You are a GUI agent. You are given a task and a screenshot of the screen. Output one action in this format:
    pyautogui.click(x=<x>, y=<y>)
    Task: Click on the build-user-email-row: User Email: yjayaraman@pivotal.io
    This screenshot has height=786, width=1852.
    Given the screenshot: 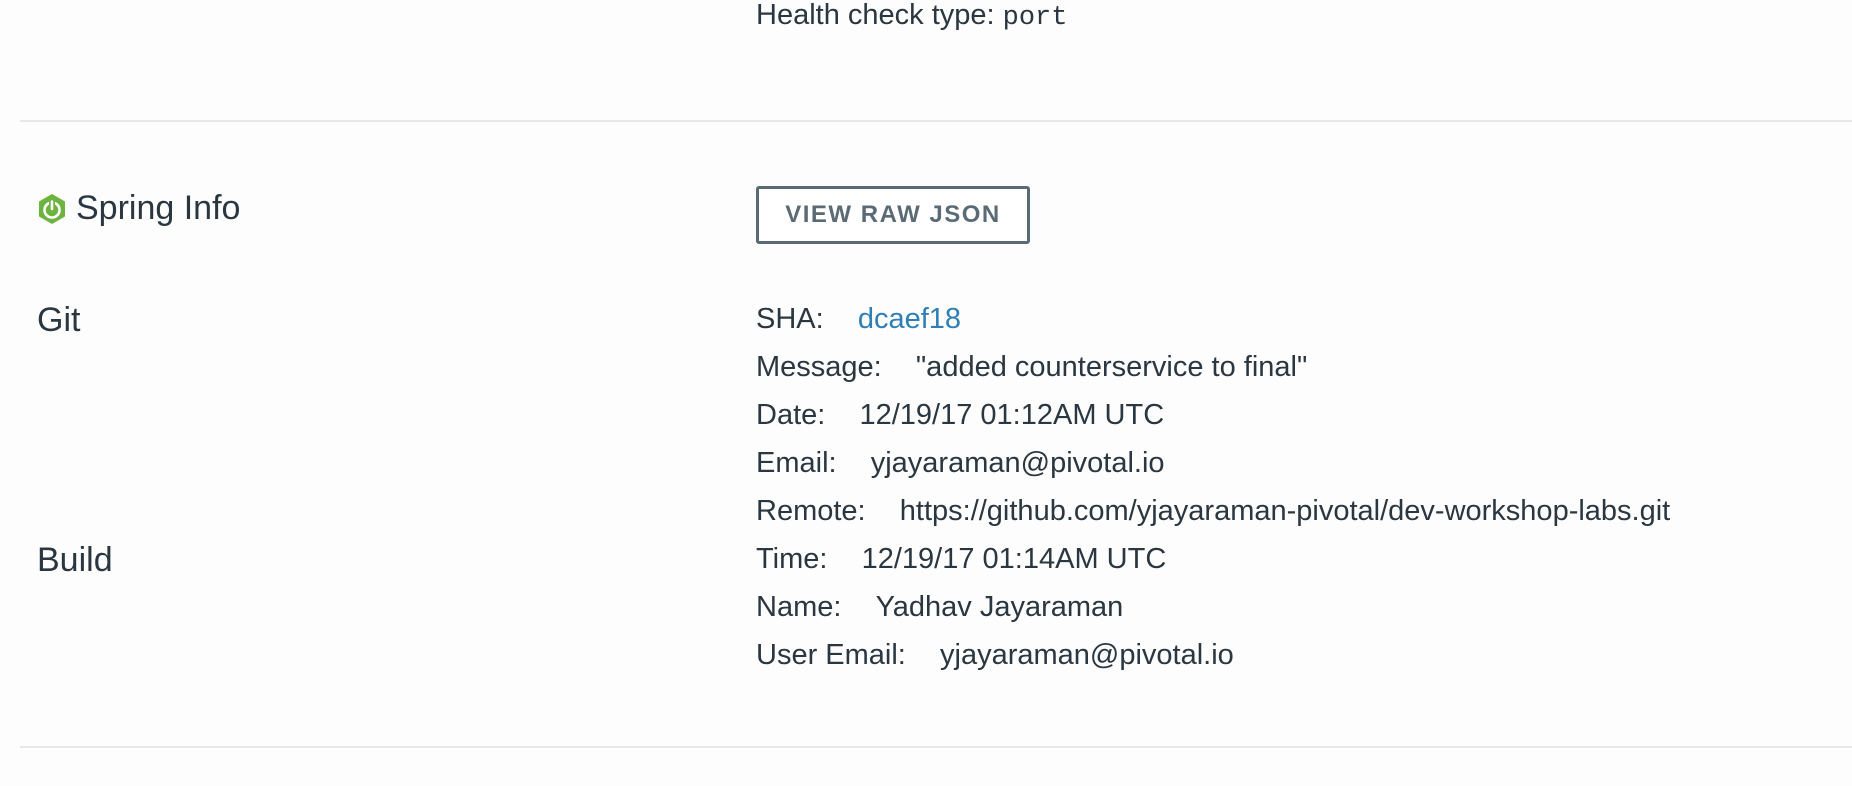 What is the action you would take?
    pyautogui.click(x=995, y=655)
    